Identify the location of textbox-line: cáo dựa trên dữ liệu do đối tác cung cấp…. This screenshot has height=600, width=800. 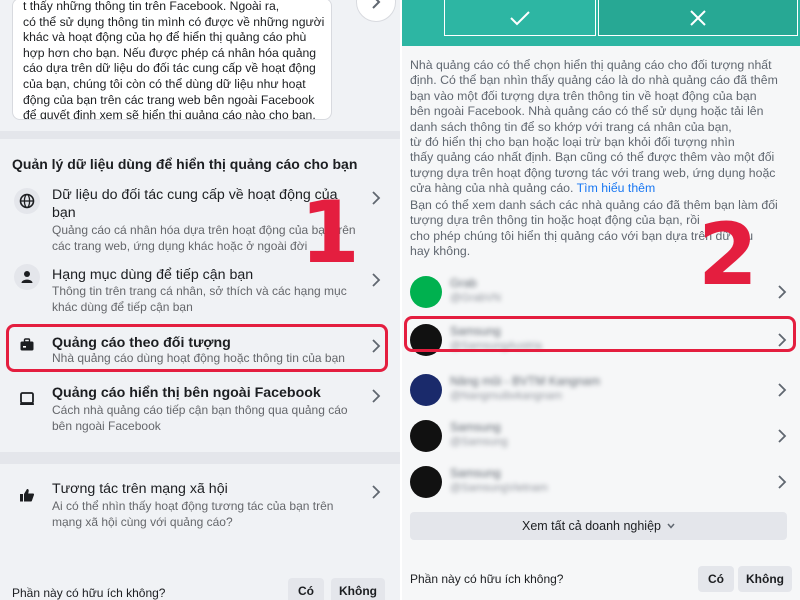
(169, 68).